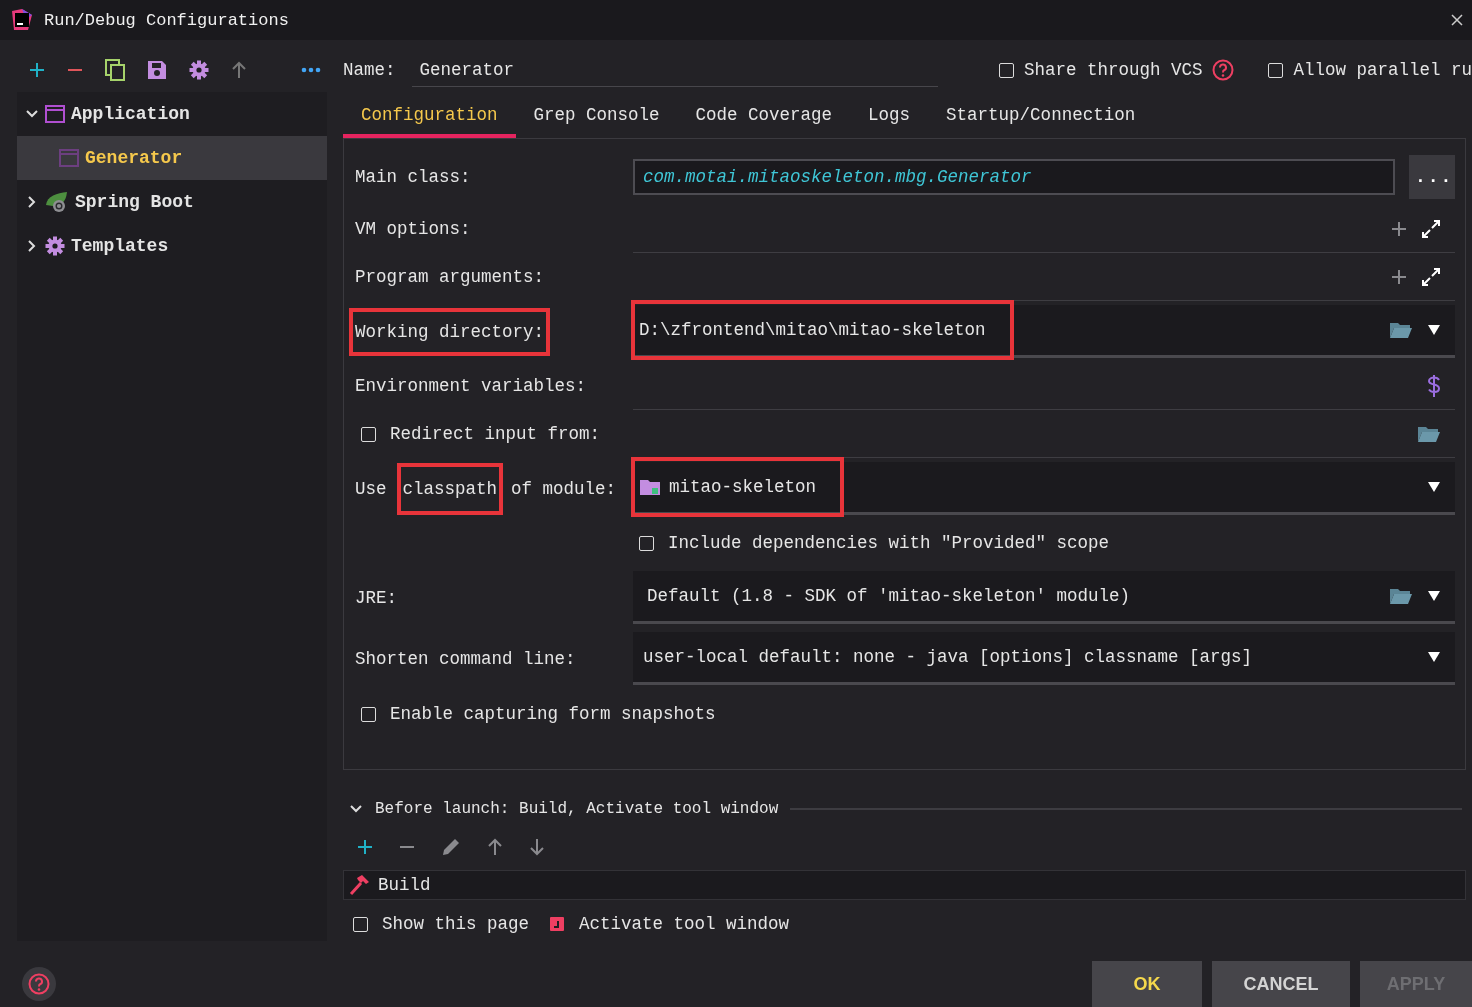 This screenshot has width=1472, height=1007. Describe the element at coordinates (115, 70) in the screenshot. I see `copy-icon` at that location.